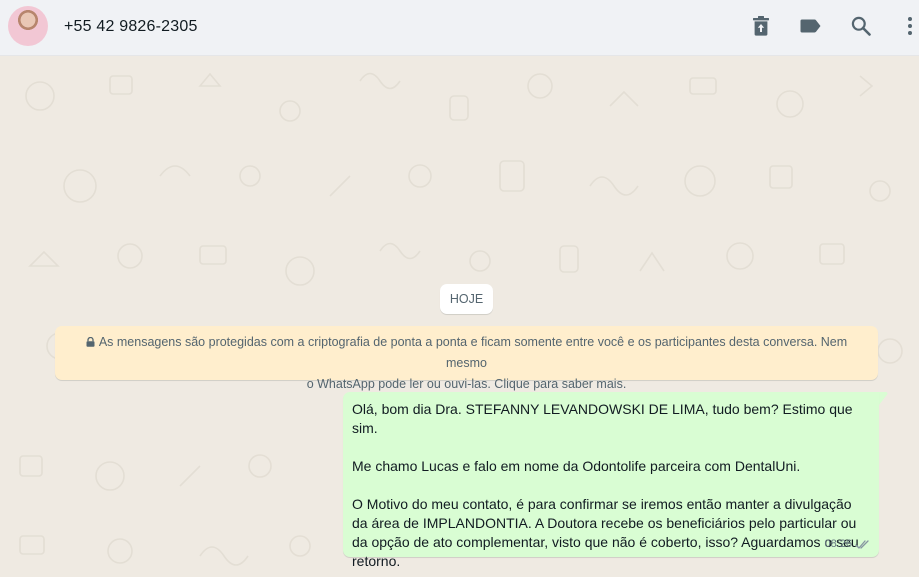 Image resolution: width=919 pixels, height=577 pixels. What do you see at coordinates (90, 342) in the screenshot?
I see `lock-icon` at bounding box center [90, 342].